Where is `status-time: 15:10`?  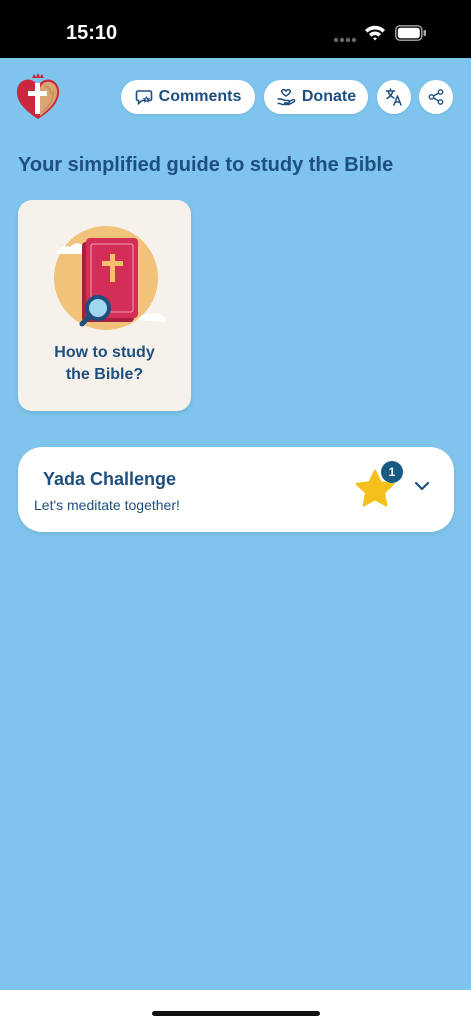
status-time: 15:10 is located at coordinates (92, 33).